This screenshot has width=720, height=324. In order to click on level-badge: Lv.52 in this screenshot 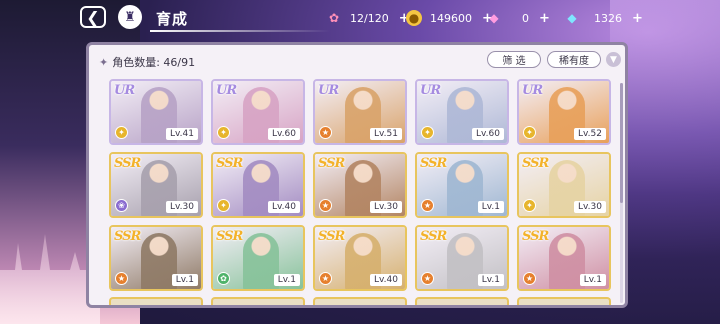, I will do `click(590, 134)`.